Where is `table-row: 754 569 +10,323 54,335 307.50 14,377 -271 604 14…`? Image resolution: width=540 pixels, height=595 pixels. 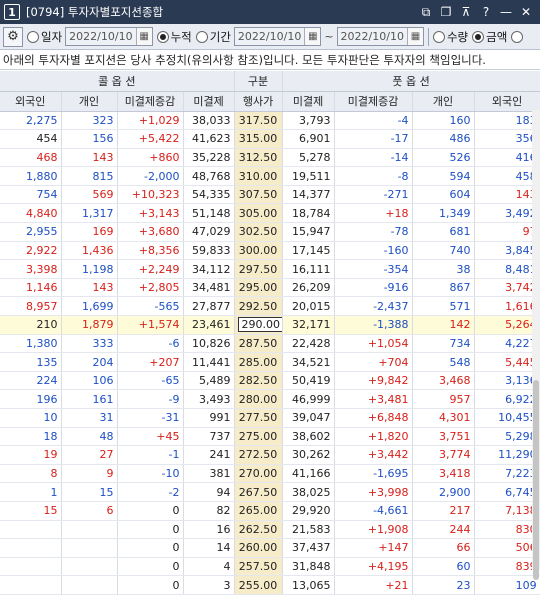 table-row: 754 569 +10,323 54,335 307.50 14,377 -271 604 14… is located at coordinates (270, 195).